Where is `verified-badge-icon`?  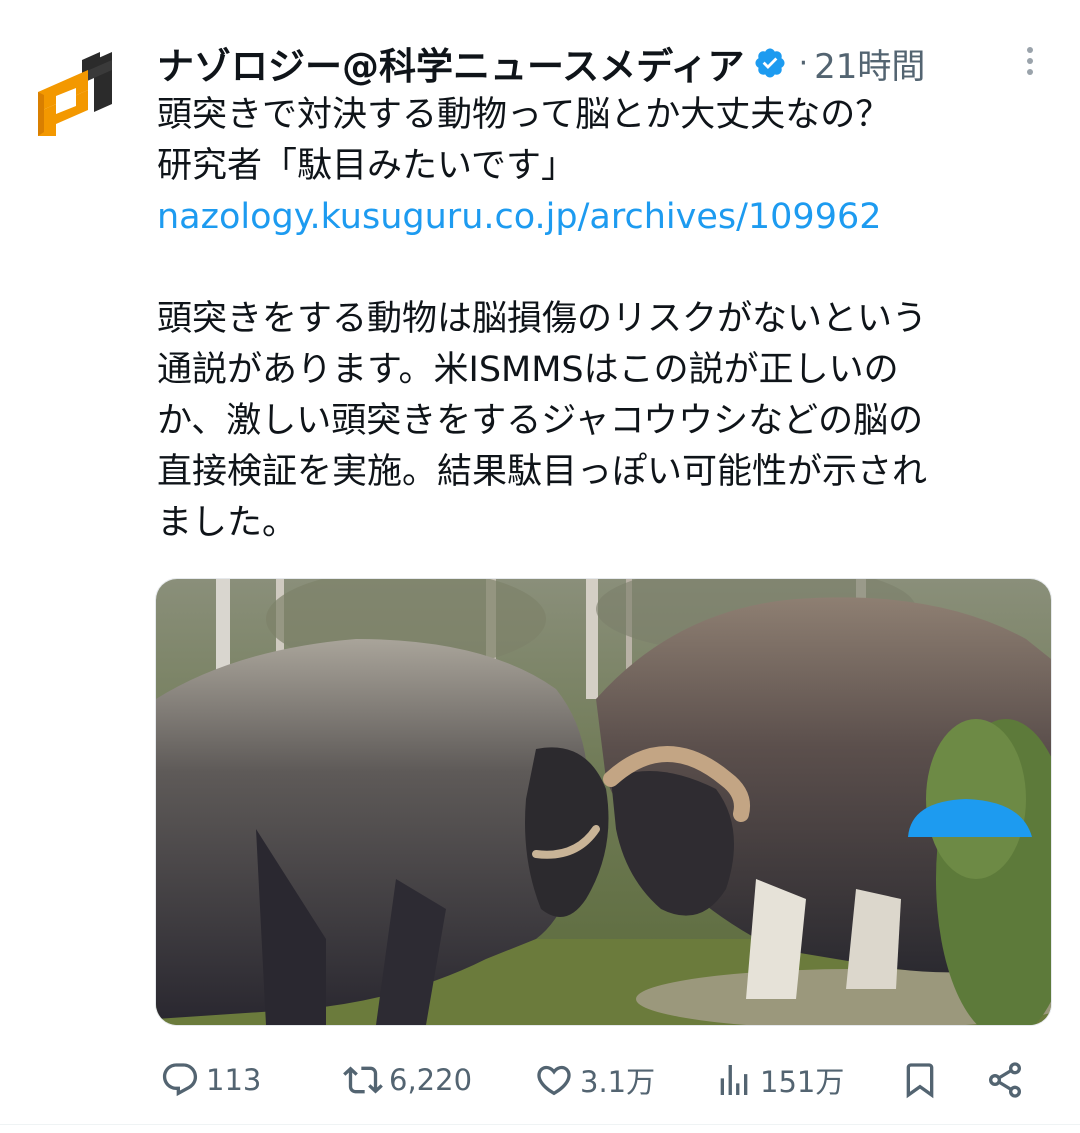 verified-badge-icon is located at coordinates (770, 63).